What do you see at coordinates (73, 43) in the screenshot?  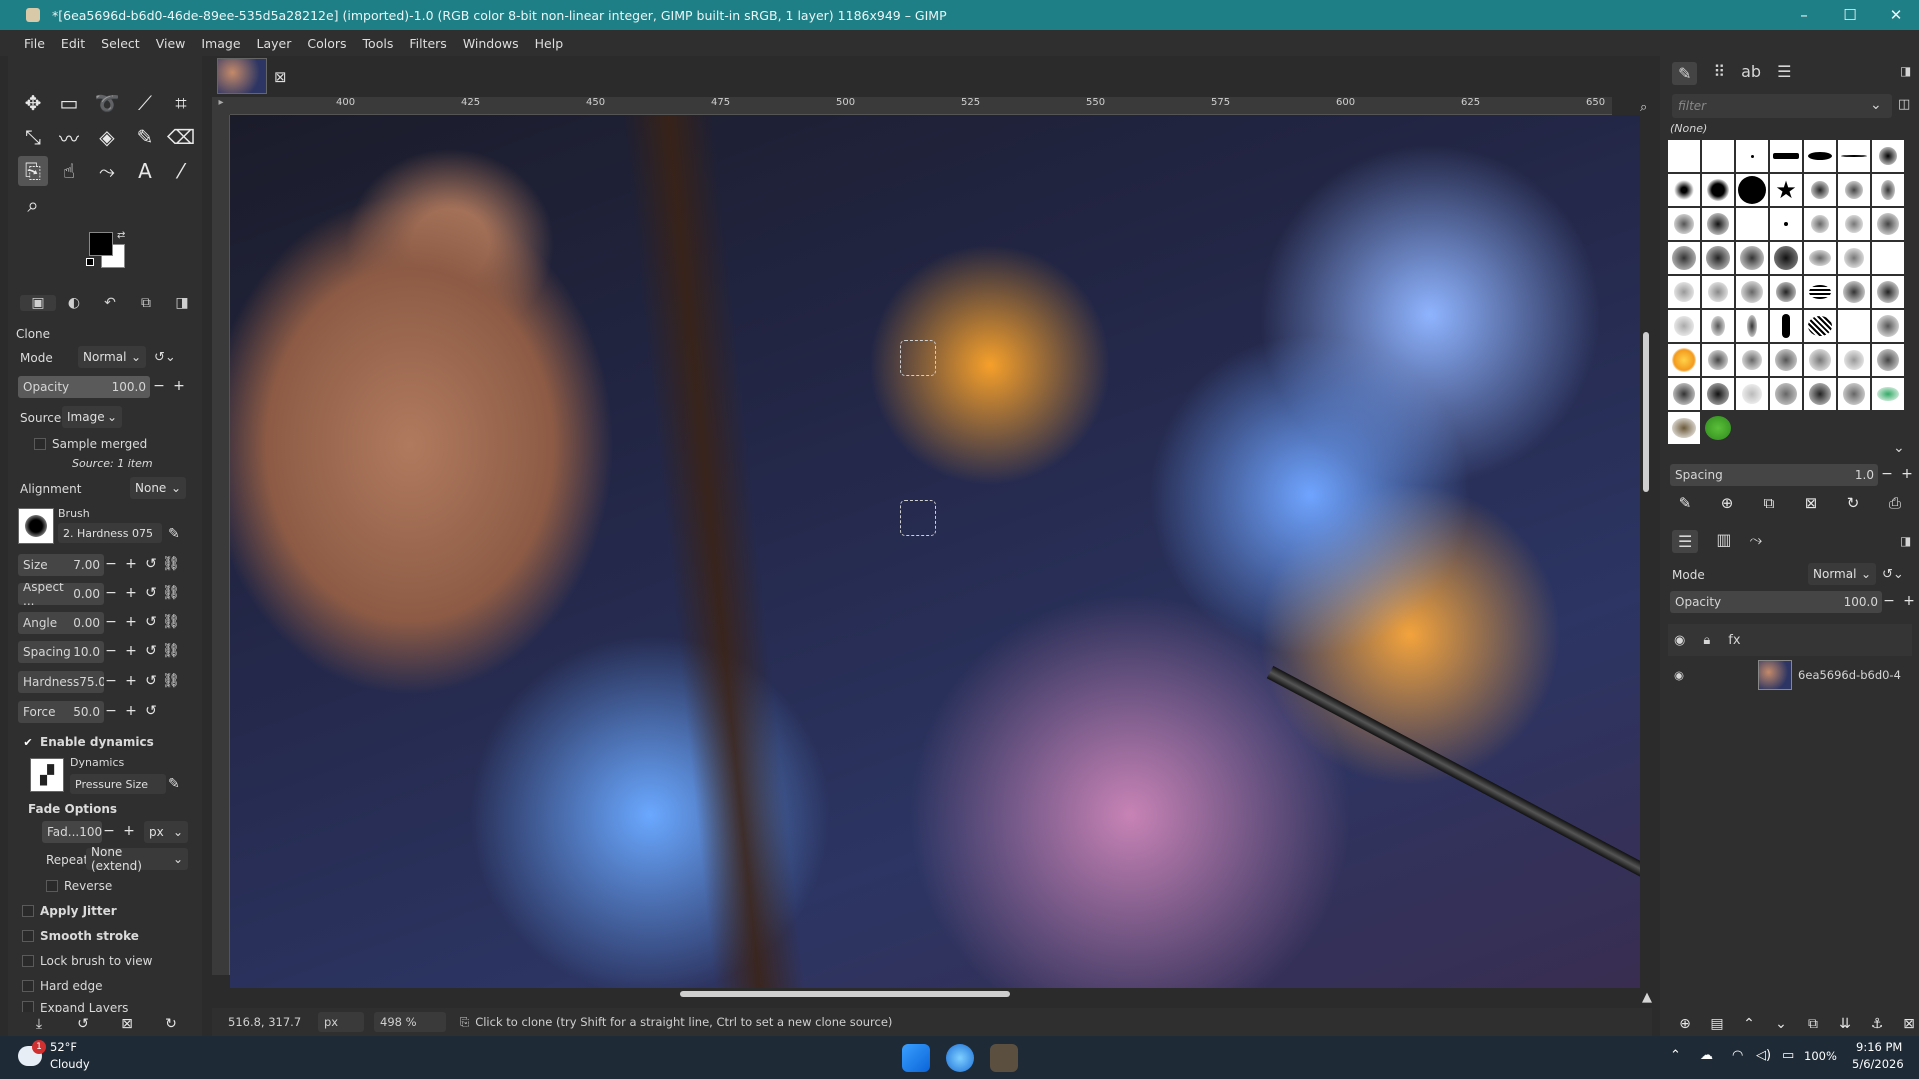 I see `menu-edit: Edit` at bounding box center [73, 43].